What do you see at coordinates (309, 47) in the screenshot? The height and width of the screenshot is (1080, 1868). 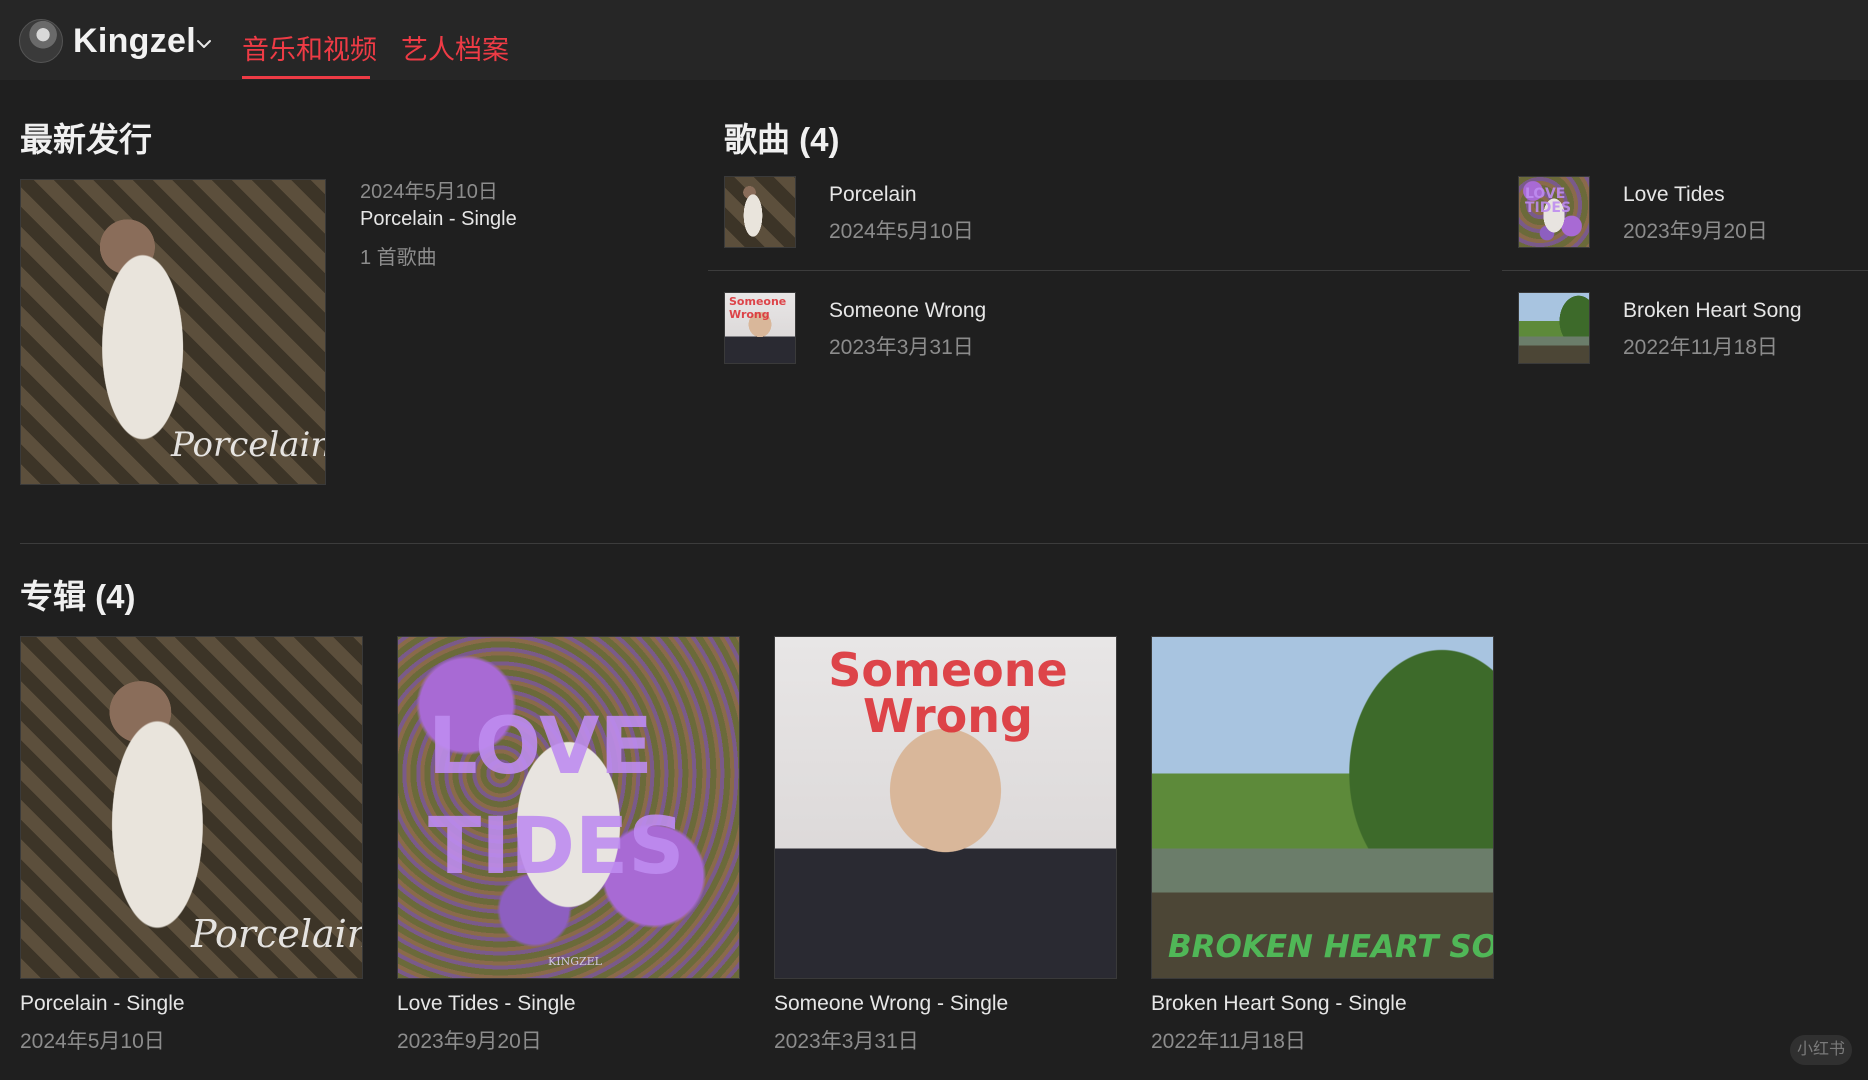 I see `tab-music-and-videos: 音乐和视频` at bounding box center [309, 47].